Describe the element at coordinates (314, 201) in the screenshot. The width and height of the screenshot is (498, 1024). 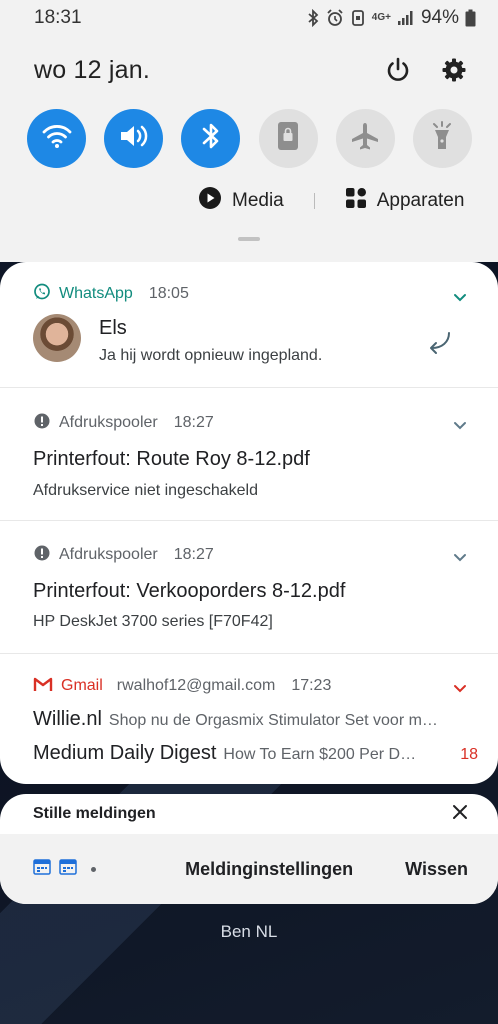
I see `media-divider` at that location.